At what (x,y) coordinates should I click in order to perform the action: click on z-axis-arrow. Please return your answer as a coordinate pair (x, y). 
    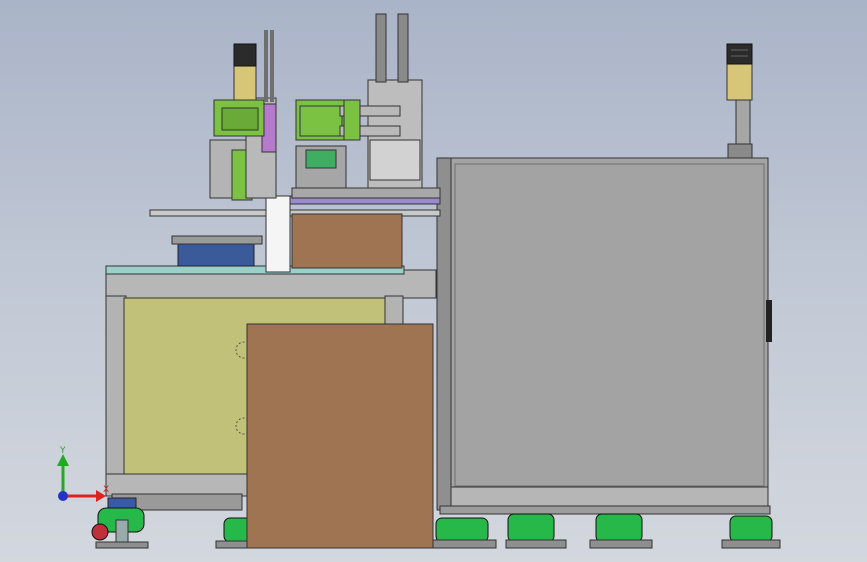
    Looking at the image, I should click on (63, 496).